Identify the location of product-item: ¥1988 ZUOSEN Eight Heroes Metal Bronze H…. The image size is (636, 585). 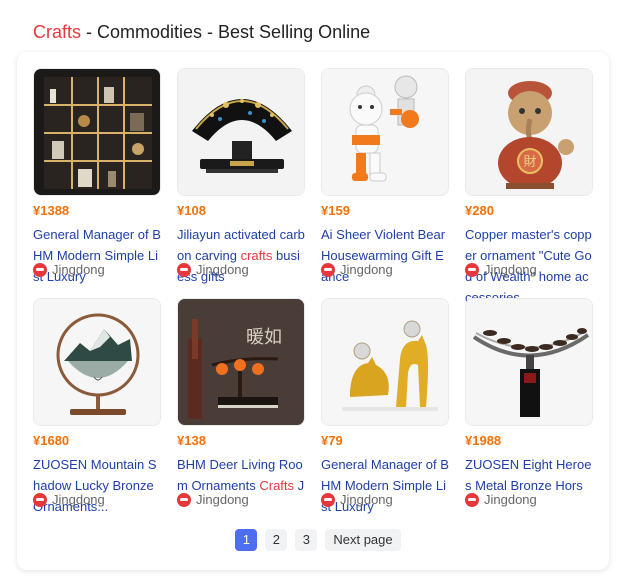
(529, 402).